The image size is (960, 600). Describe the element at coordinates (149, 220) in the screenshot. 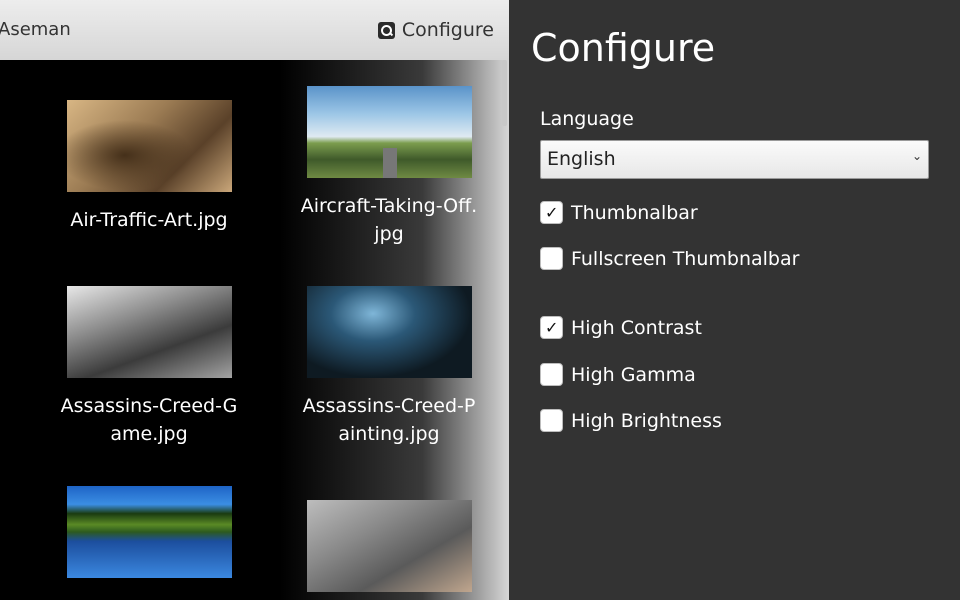

I see `thumbnail-label: Air-Traffic-Art.jpg` at that location.